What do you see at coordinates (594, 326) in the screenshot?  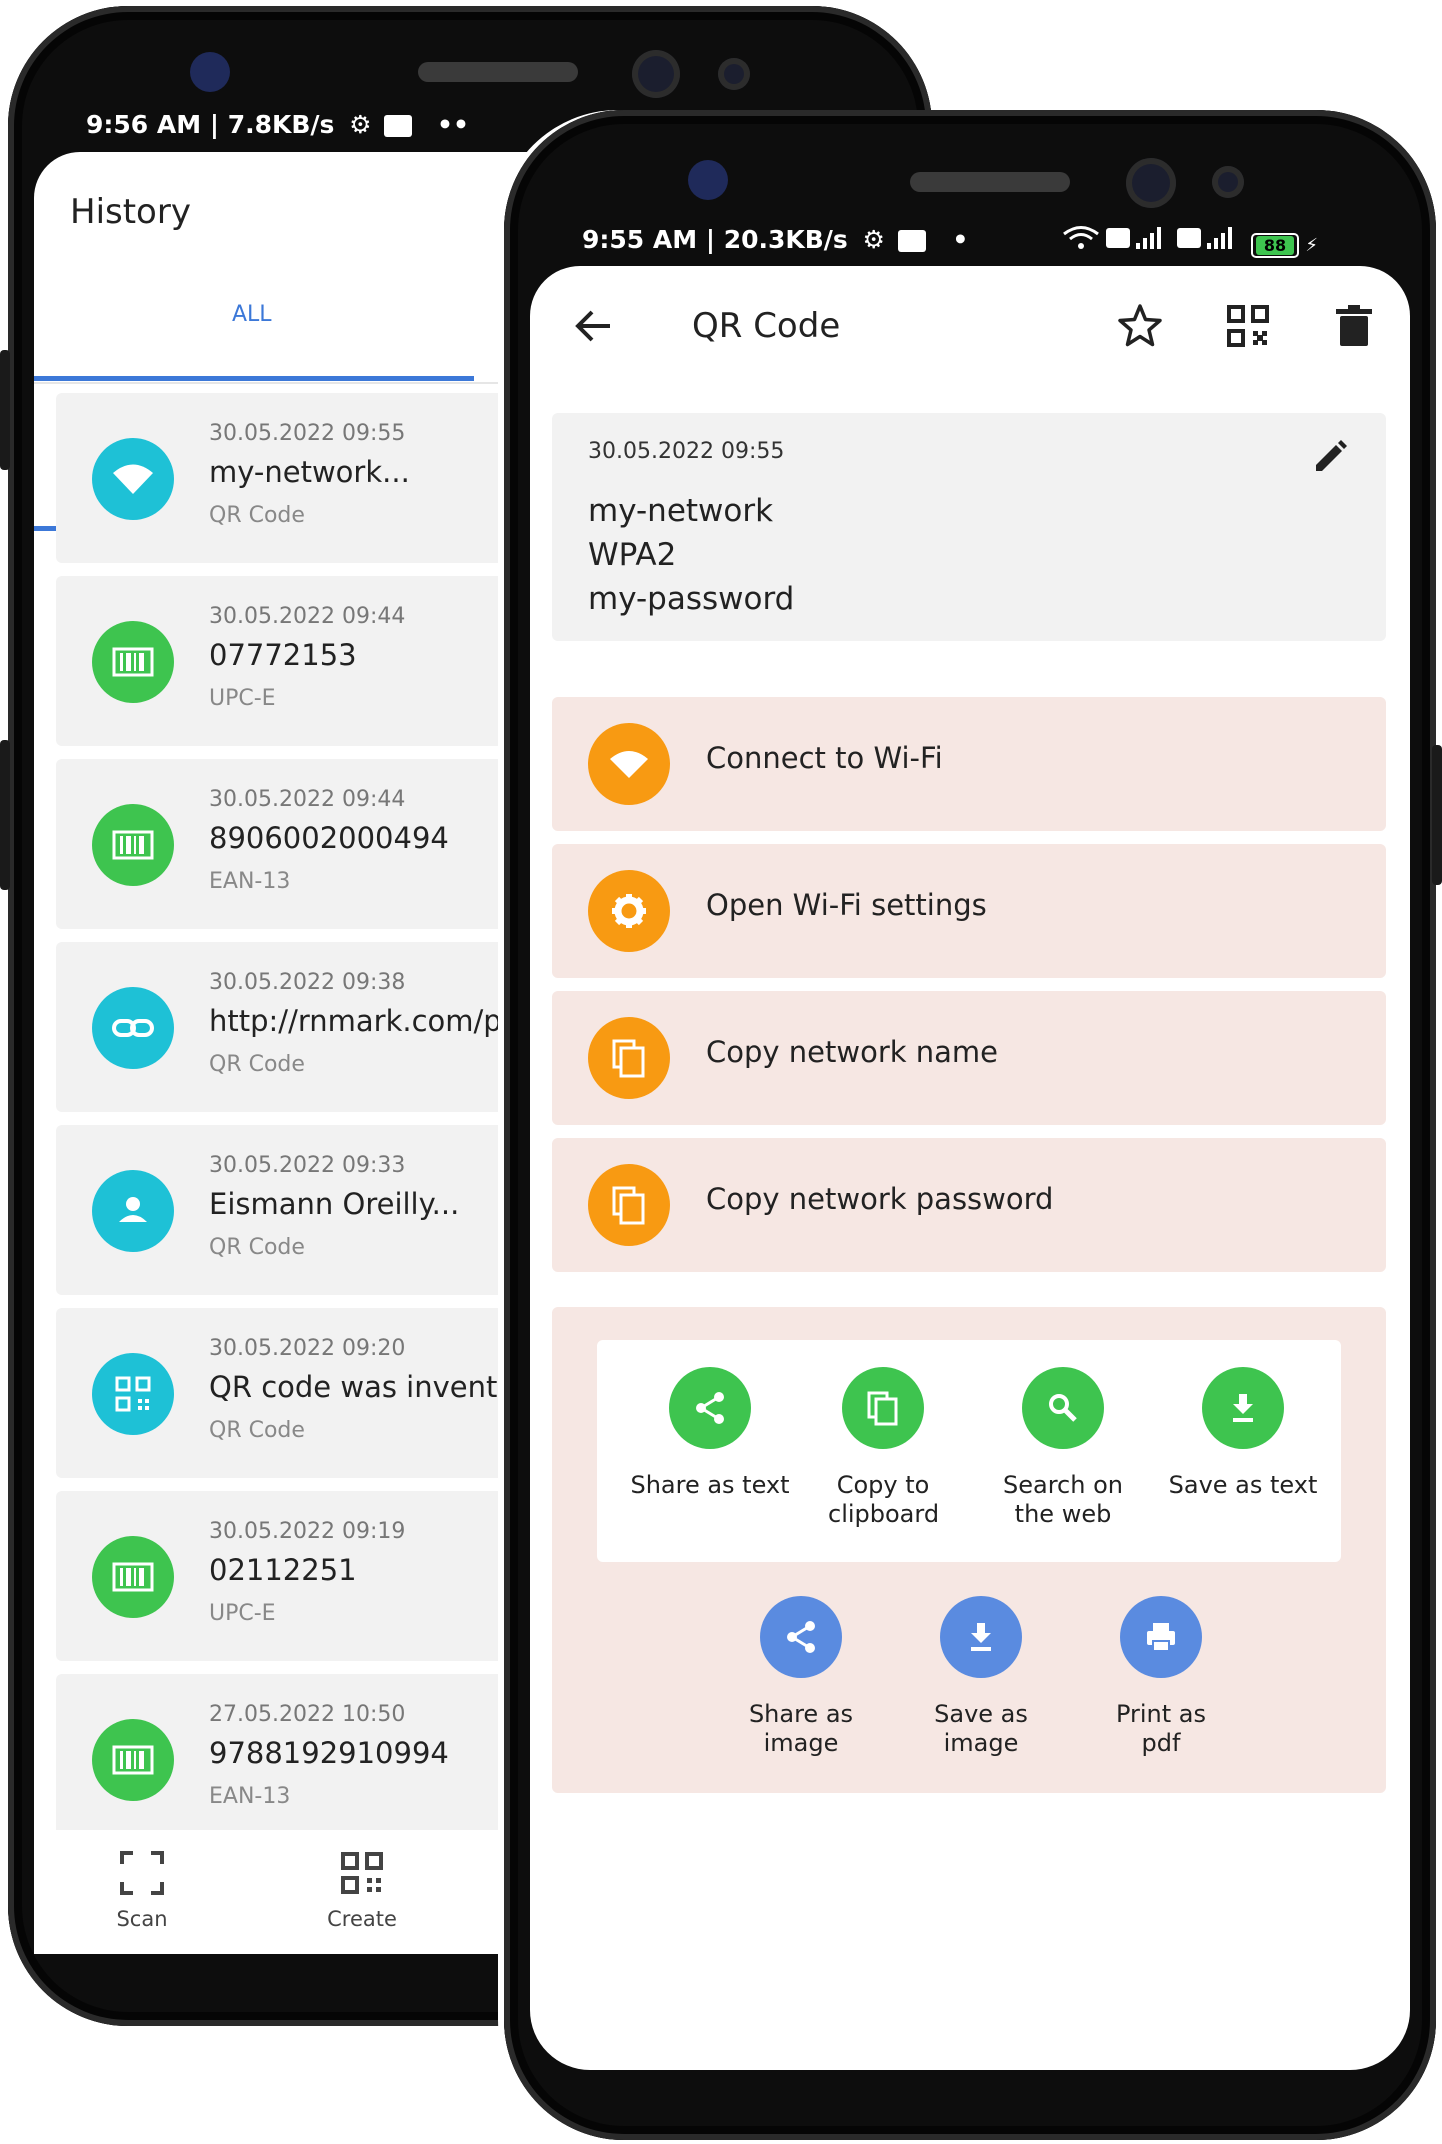 I see `back-button` at bounding box center [594, 326].